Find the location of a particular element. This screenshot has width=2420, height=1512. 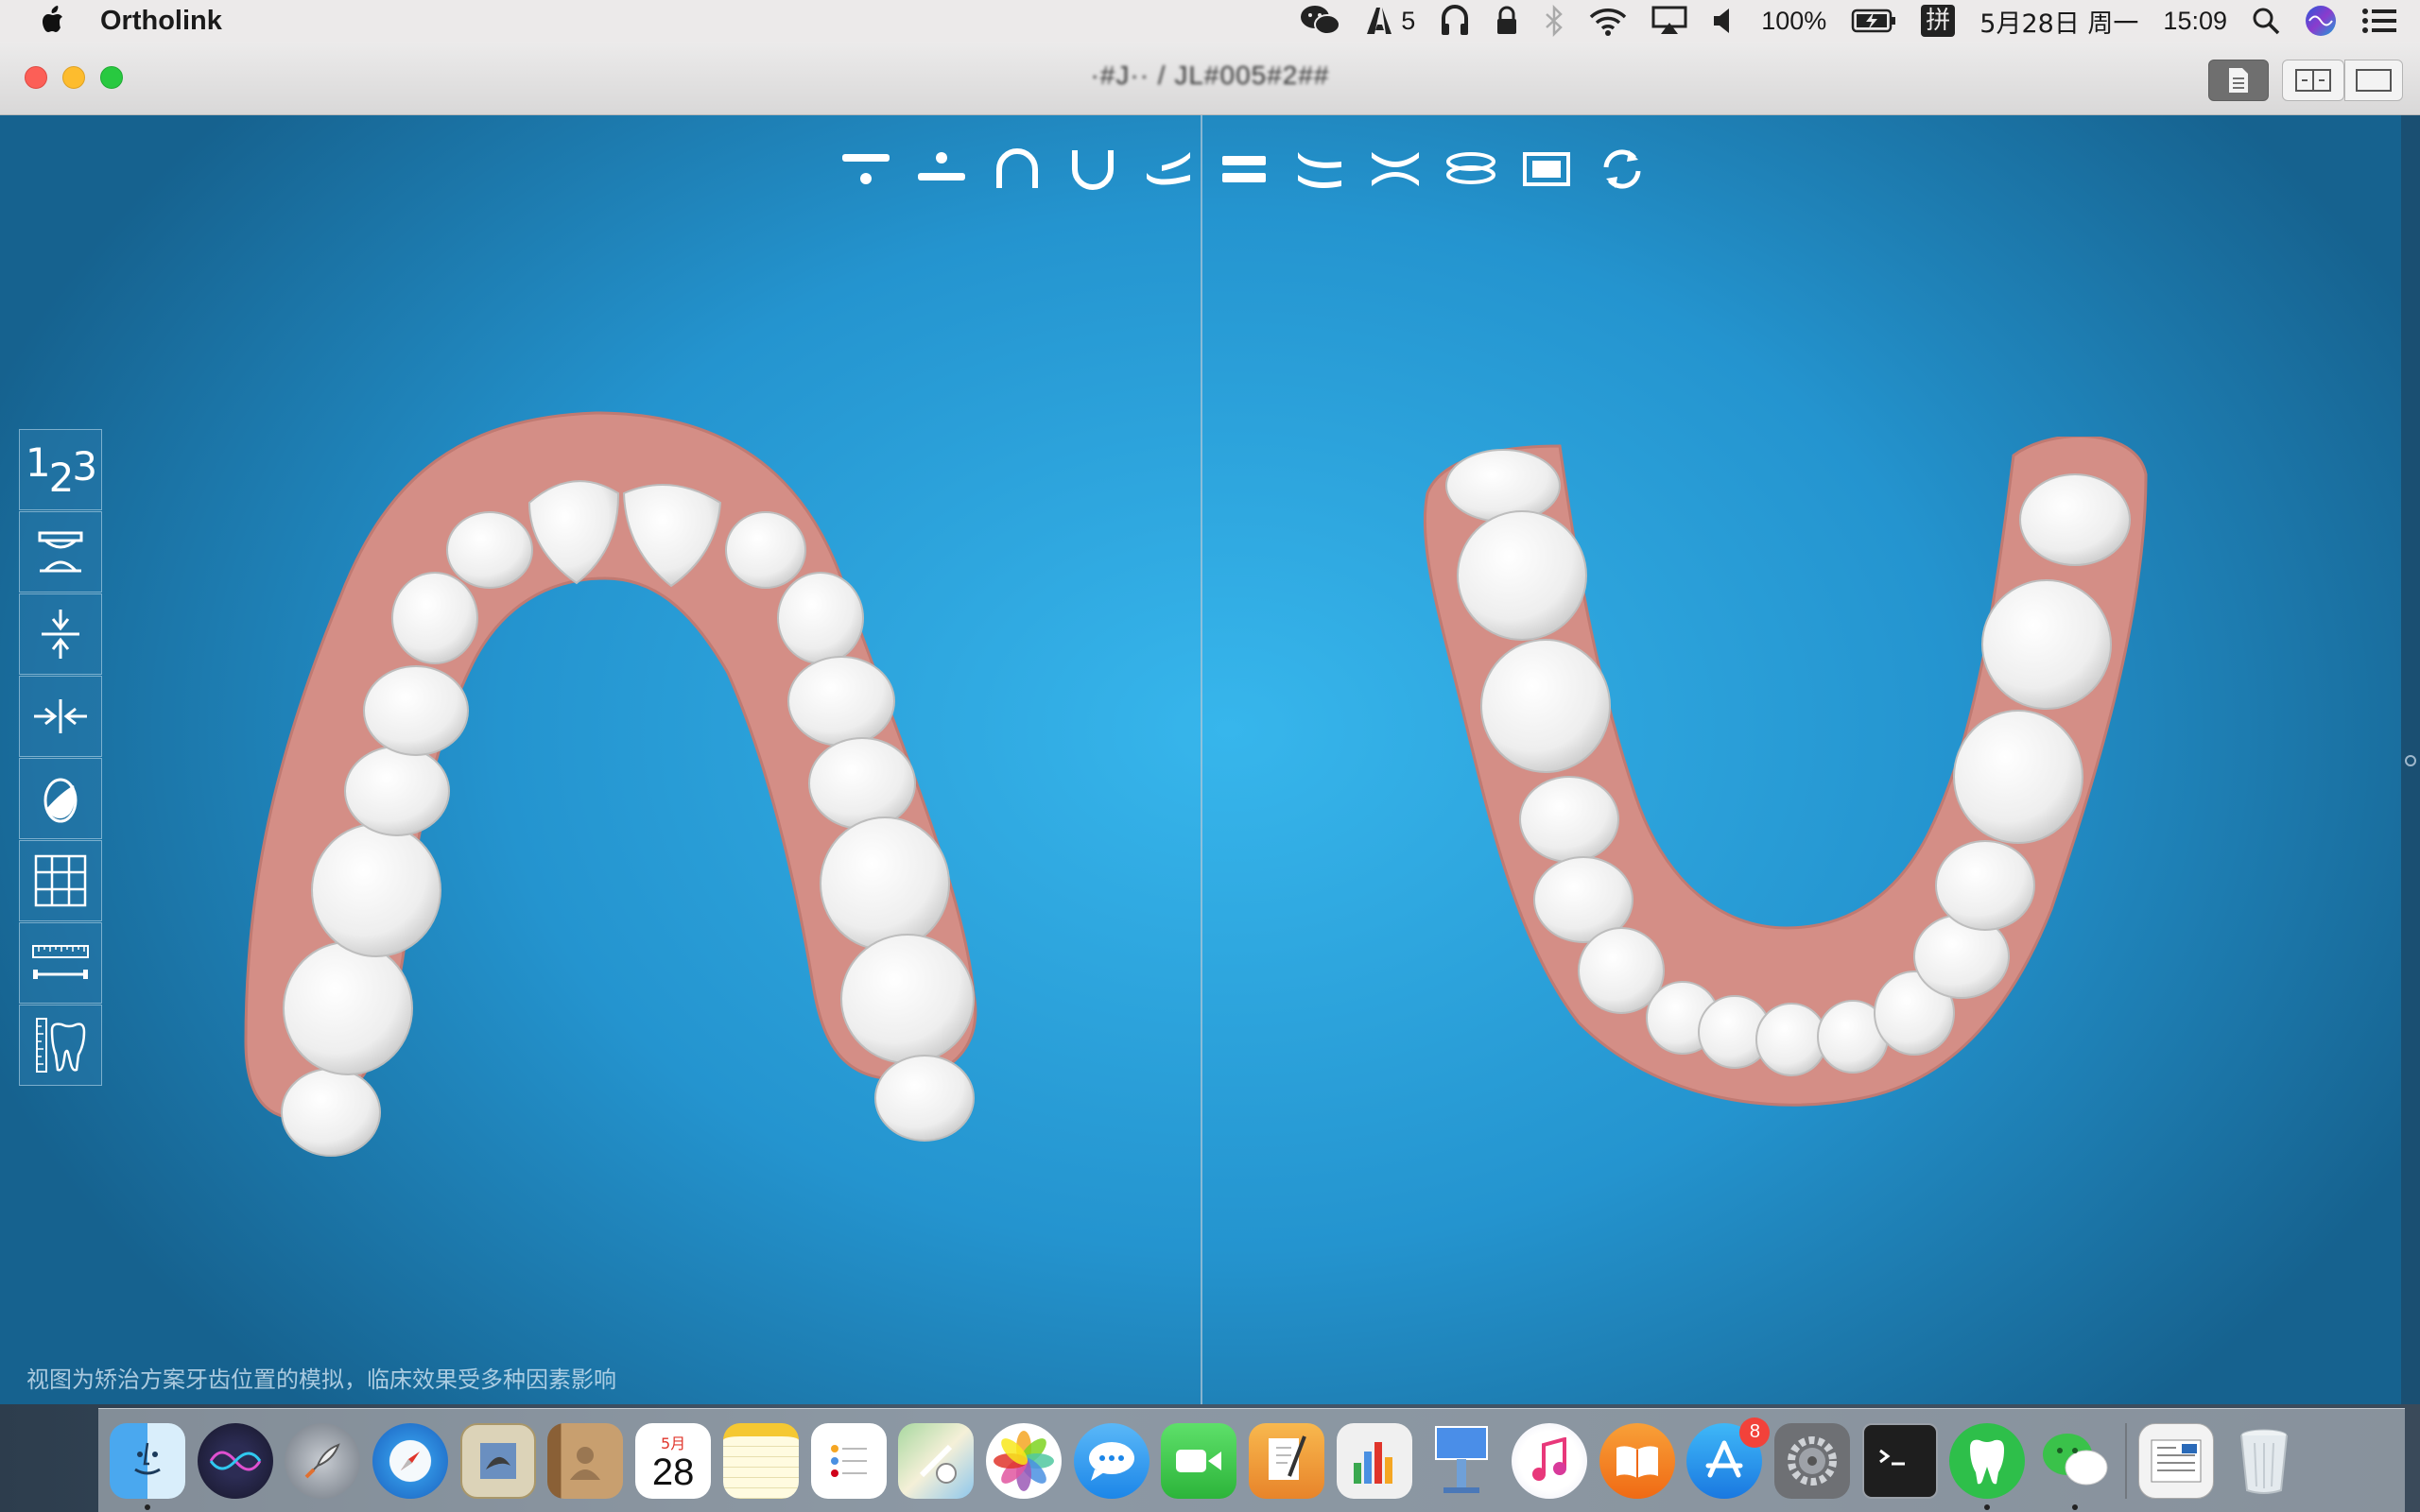

bluetooth-icon is located at coordinates (1554, 21).